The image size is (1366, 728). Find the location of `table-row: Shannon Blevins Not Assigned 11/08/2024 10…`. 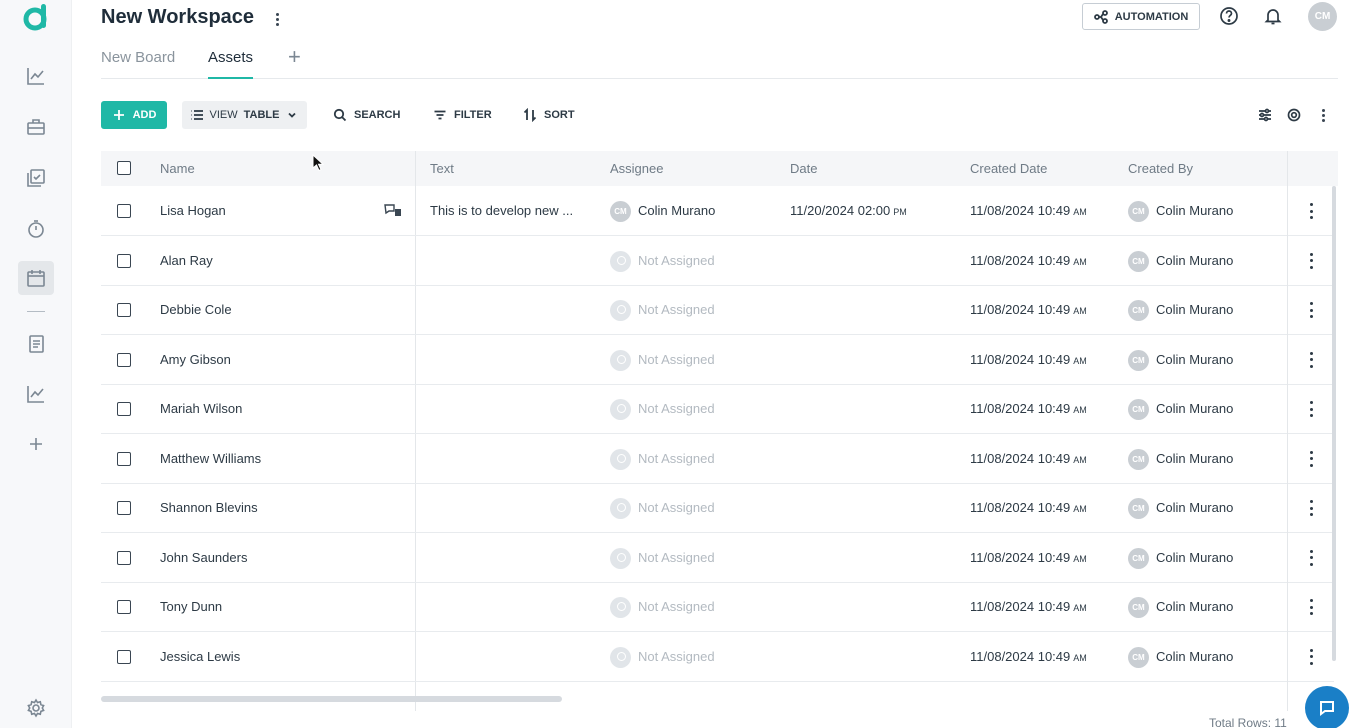

table-row: Shannon Blevins Not Assigned 11/08/2024 10… is located at coordinates (717, 508).